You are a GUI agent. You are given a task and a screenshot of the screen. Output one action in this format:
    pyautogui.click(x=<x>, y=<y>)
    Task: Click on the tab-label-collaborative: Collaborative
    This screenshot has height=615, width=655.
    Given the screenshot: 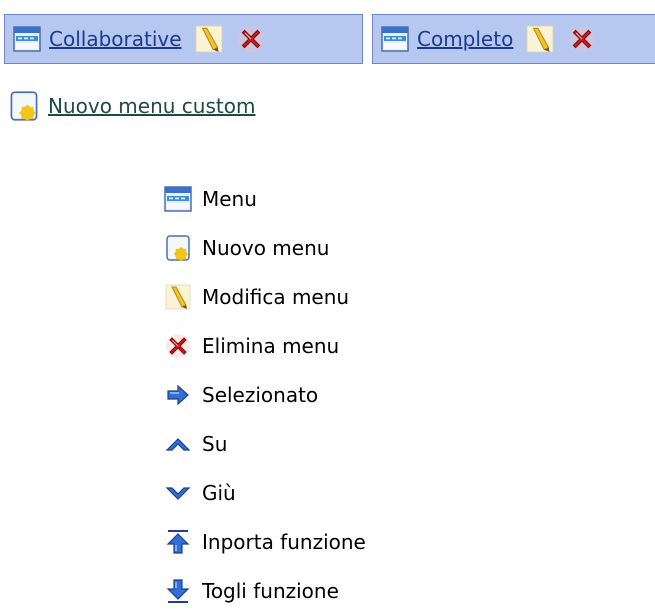 What is the action you would take?
    pyautogui.click(x=115, y=39)
    